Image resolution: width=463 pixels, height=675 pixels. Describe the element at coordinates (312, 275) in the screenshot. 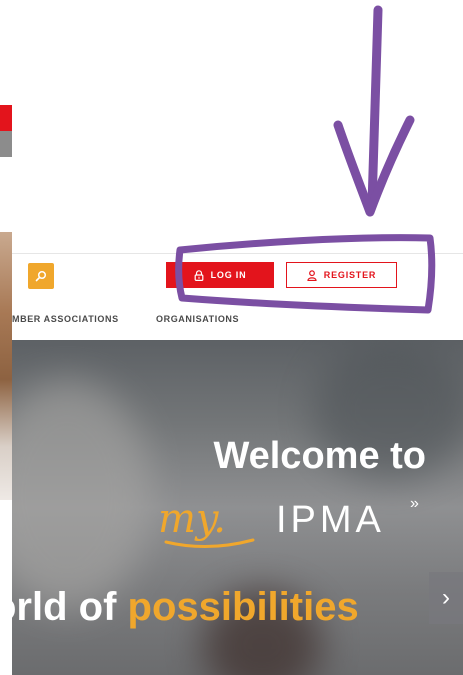

I see `user-icon` at that location.